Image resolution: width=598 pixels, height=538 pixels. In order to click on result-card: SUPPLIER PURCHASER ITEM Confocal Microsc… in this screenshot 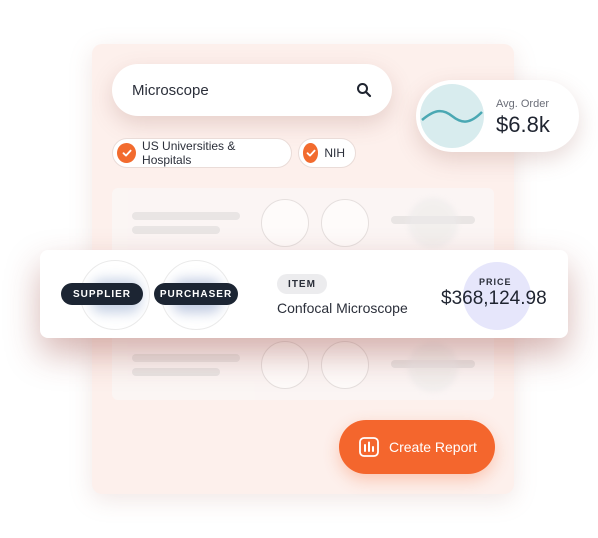, I will do `click(304, 294)`.